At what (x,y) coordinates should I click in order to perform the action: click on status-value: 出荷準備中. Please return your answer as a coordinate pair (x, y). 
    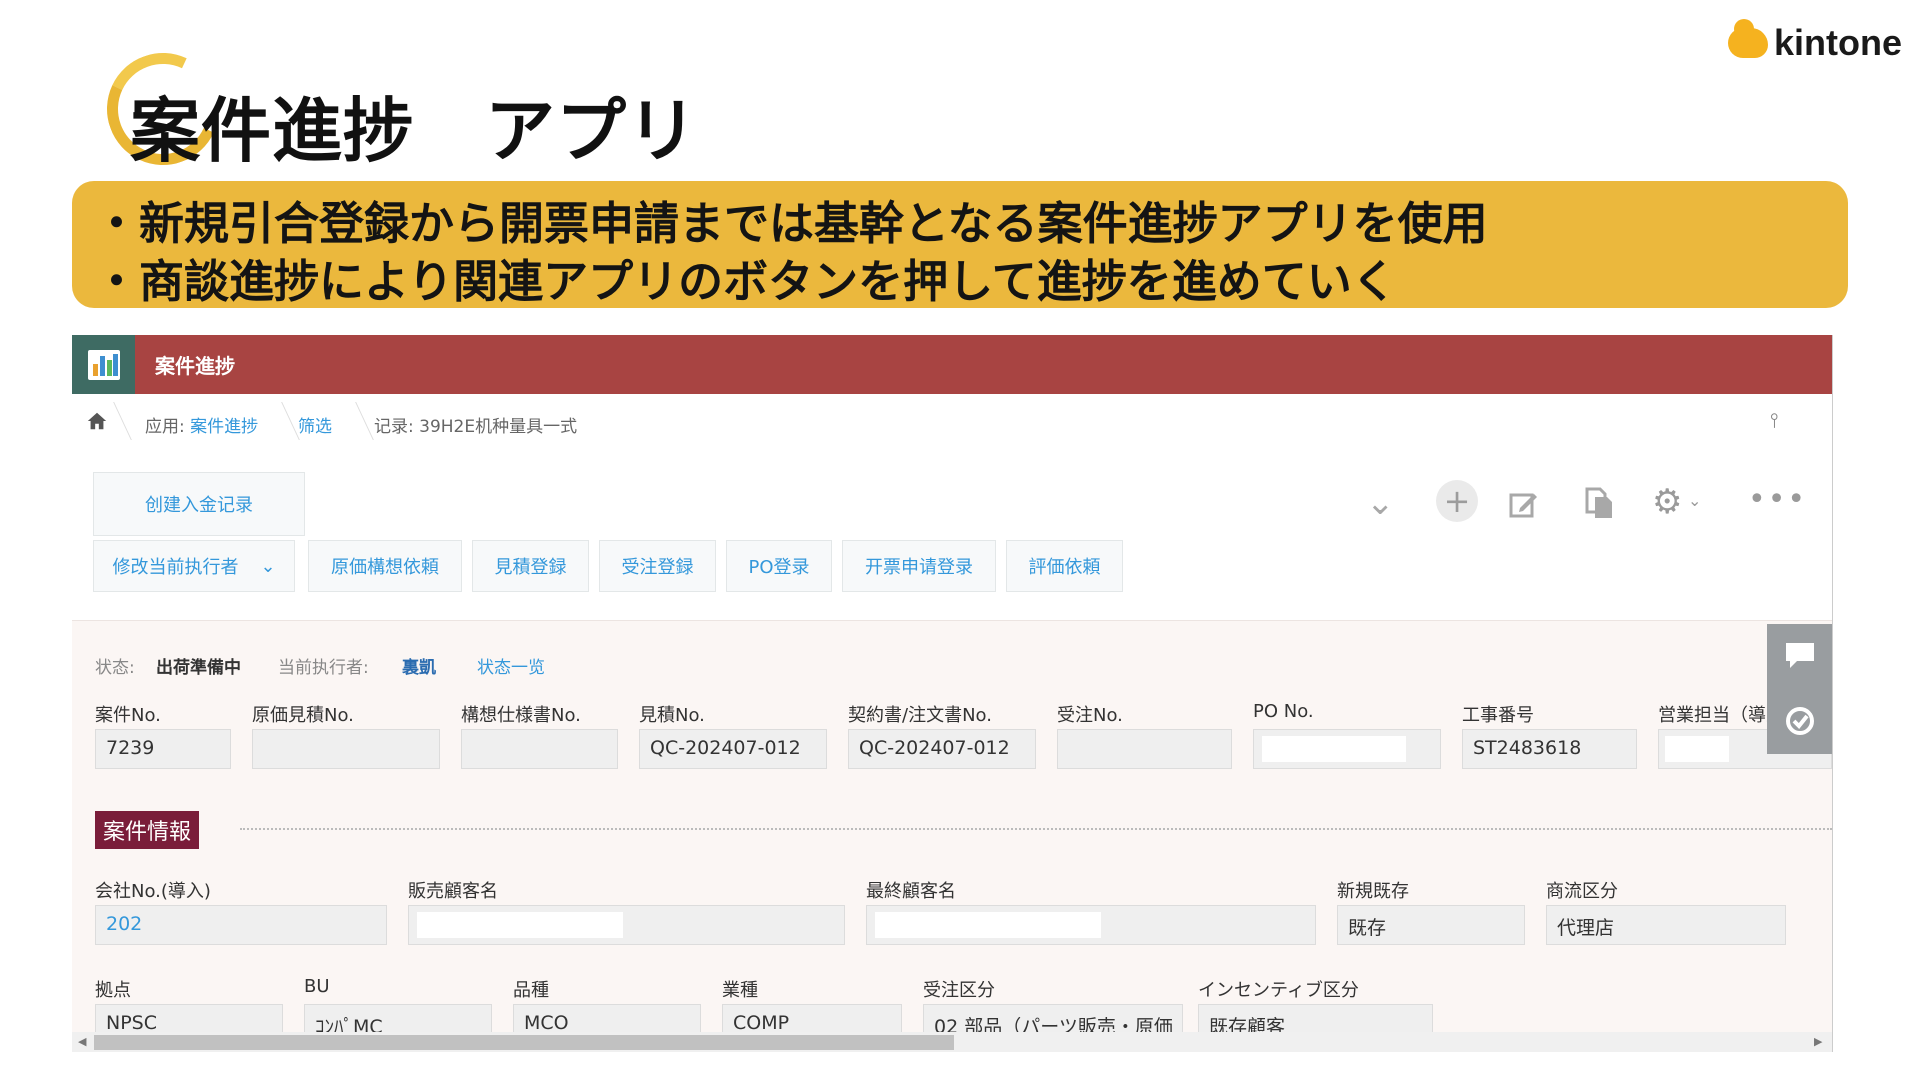
    Looking at the image, I should click on (198, 668).